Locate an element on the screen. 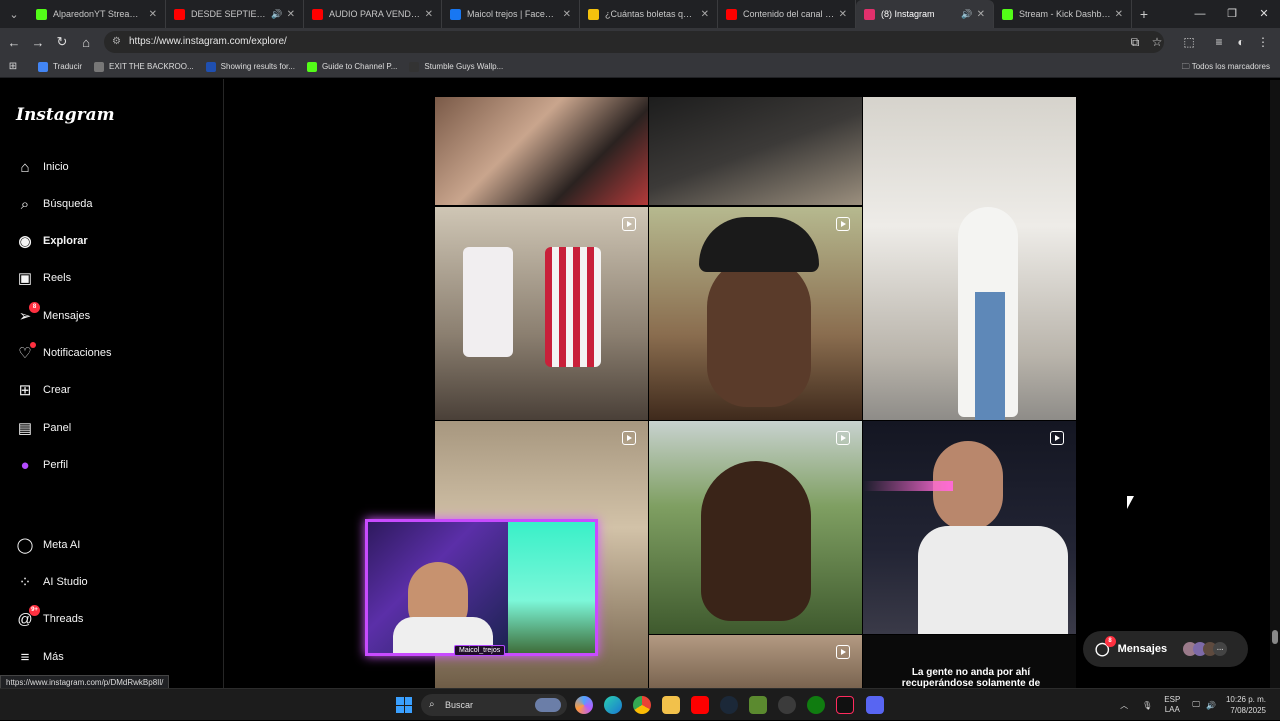 Image resolution: width=1280 pixels, height=721 pixels. copilot-icon is located at coordinates (584, 705).